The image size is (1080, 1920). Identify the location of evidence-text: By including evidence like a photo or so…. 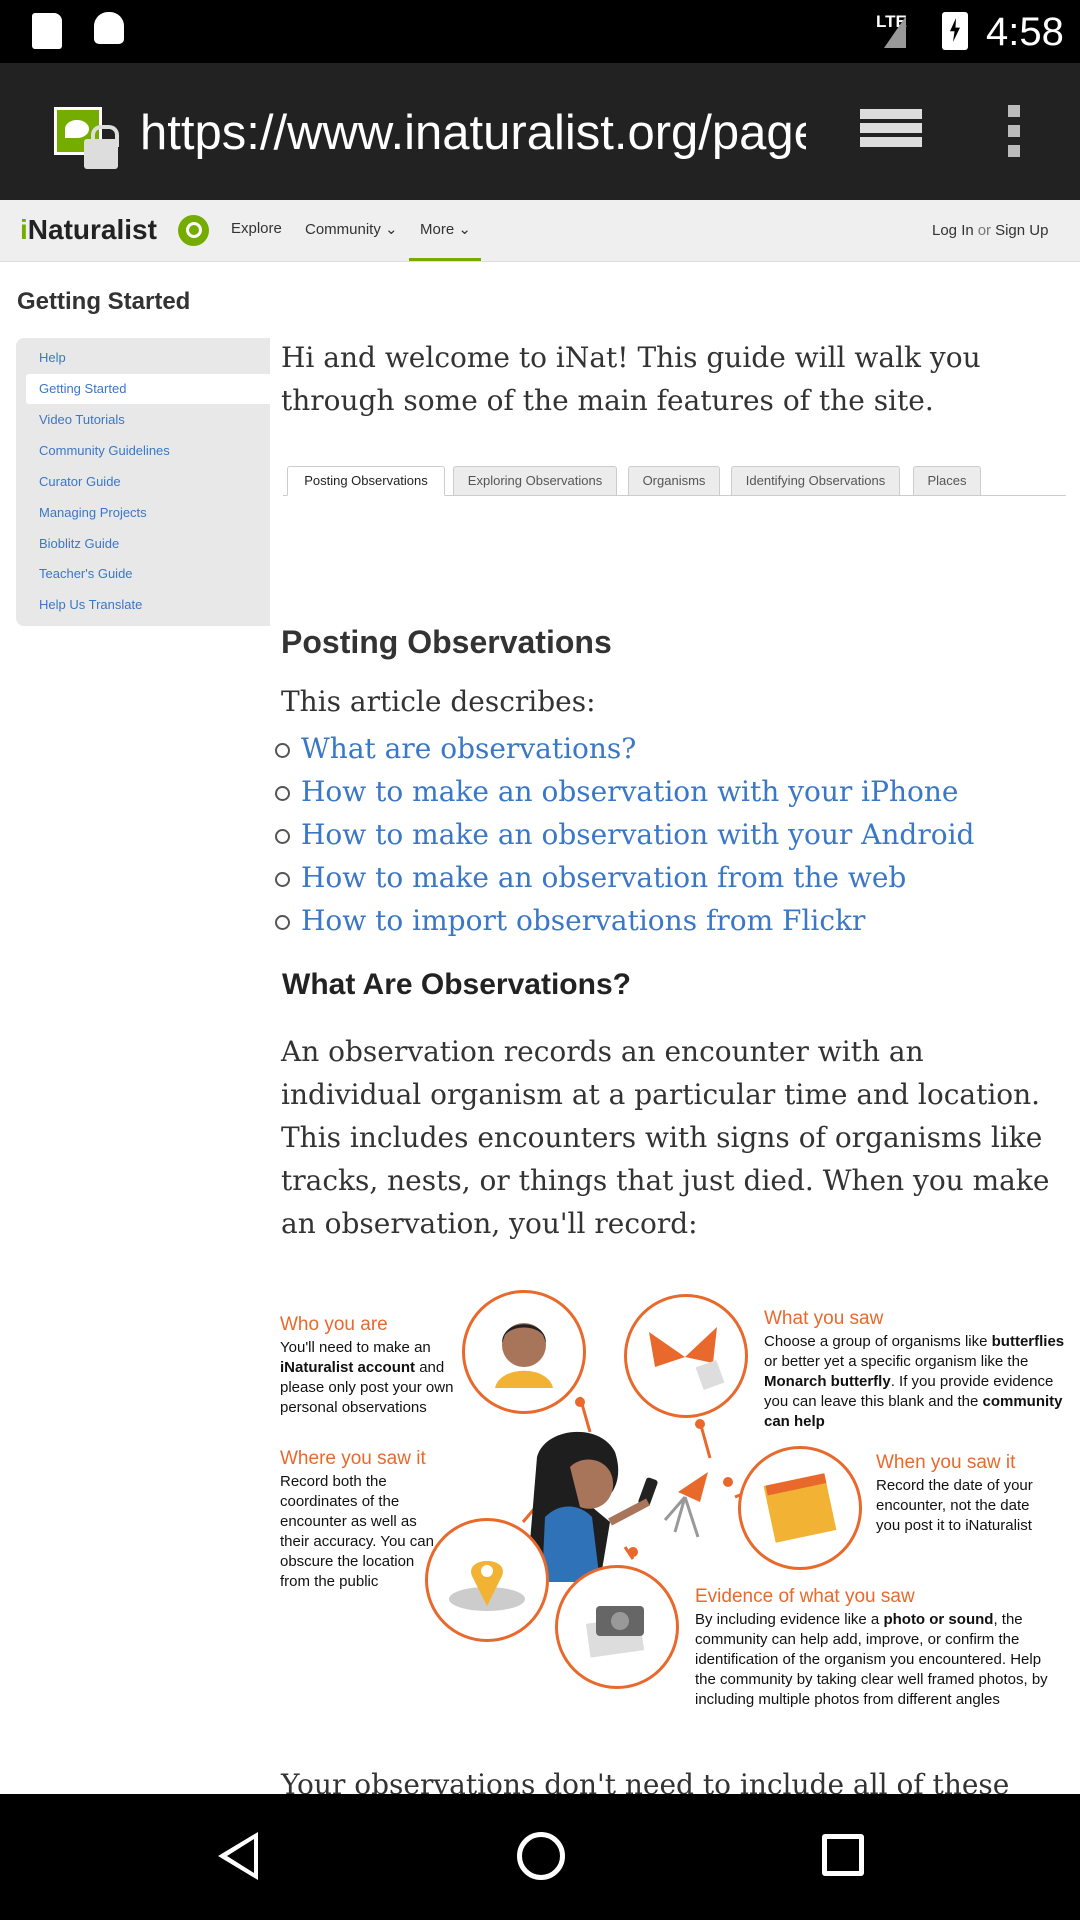
(871, 1659).